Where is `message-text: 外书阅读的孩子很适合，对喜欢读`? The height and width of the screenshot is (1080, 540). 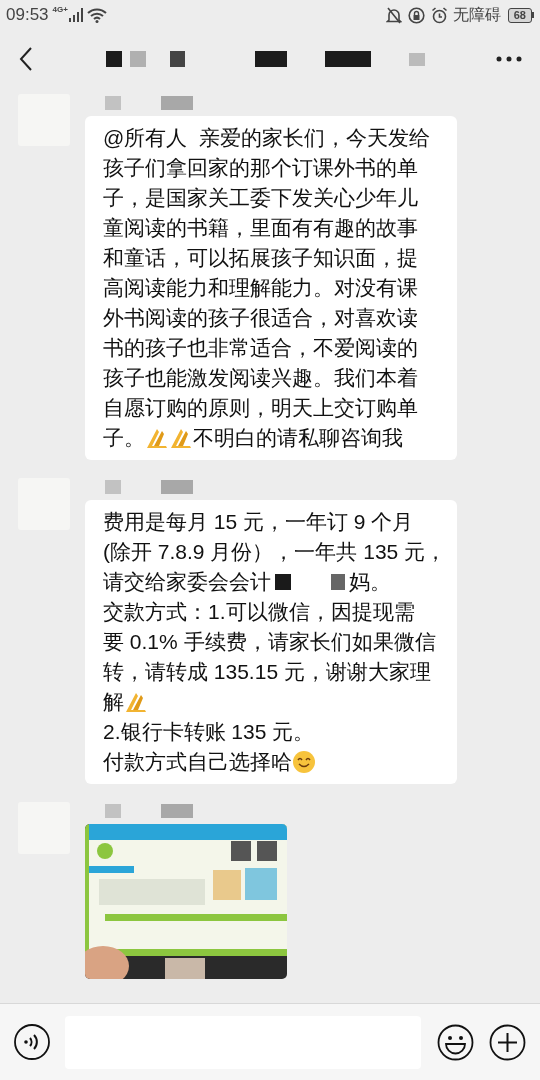 message-text: 外书阅读的孩子很适合，对喜欢读 is located at coordinates (260, 318).